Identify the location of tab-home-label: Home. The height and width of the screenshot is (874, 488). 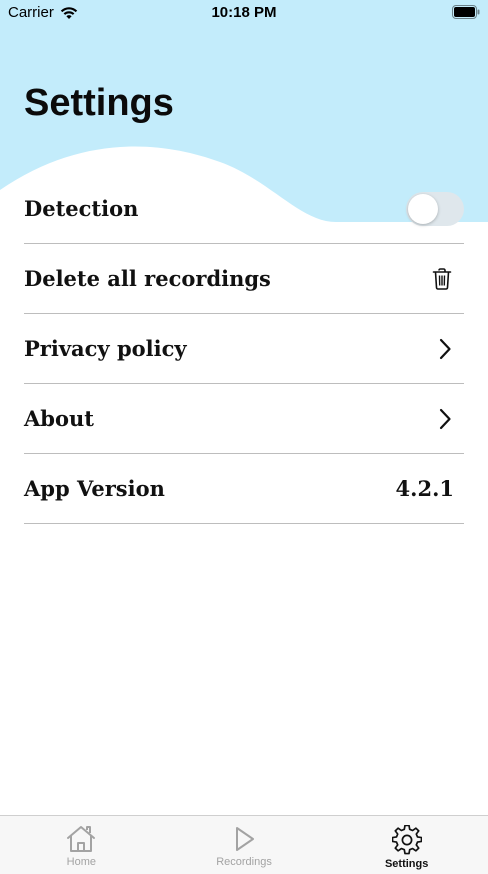
(81, 862).